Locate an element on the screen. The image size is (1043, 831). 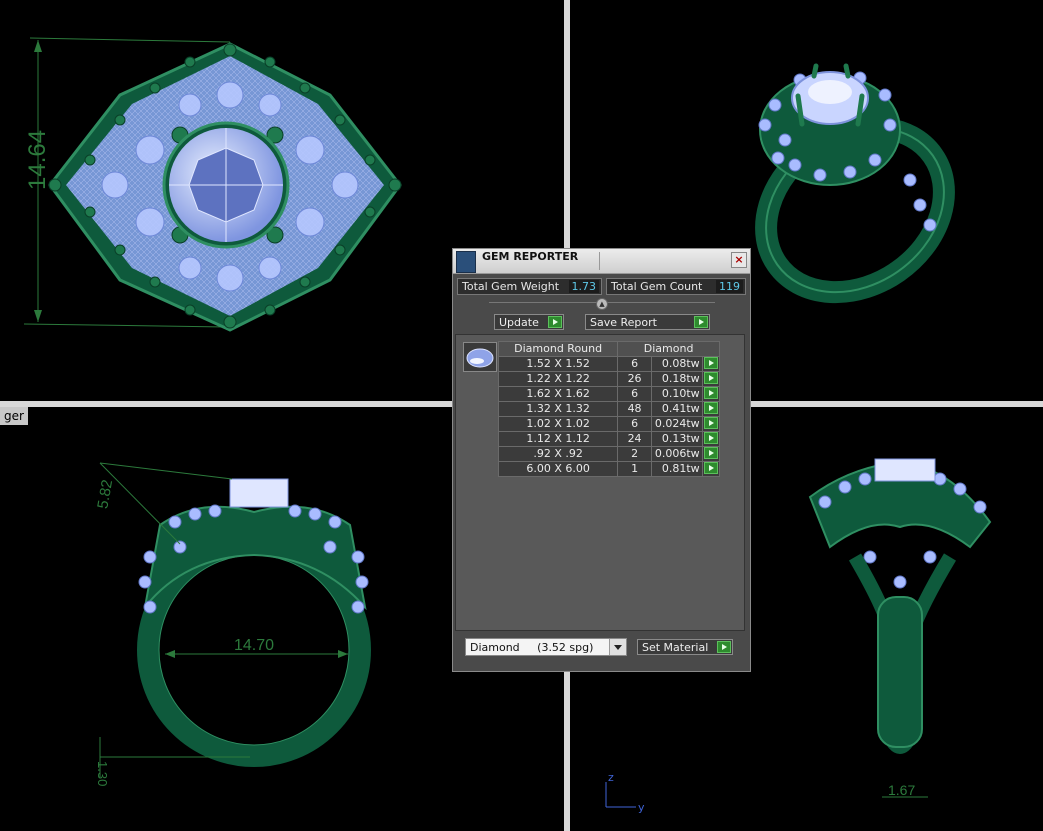
viewport-label: ger is located at coordinates (14, 416).